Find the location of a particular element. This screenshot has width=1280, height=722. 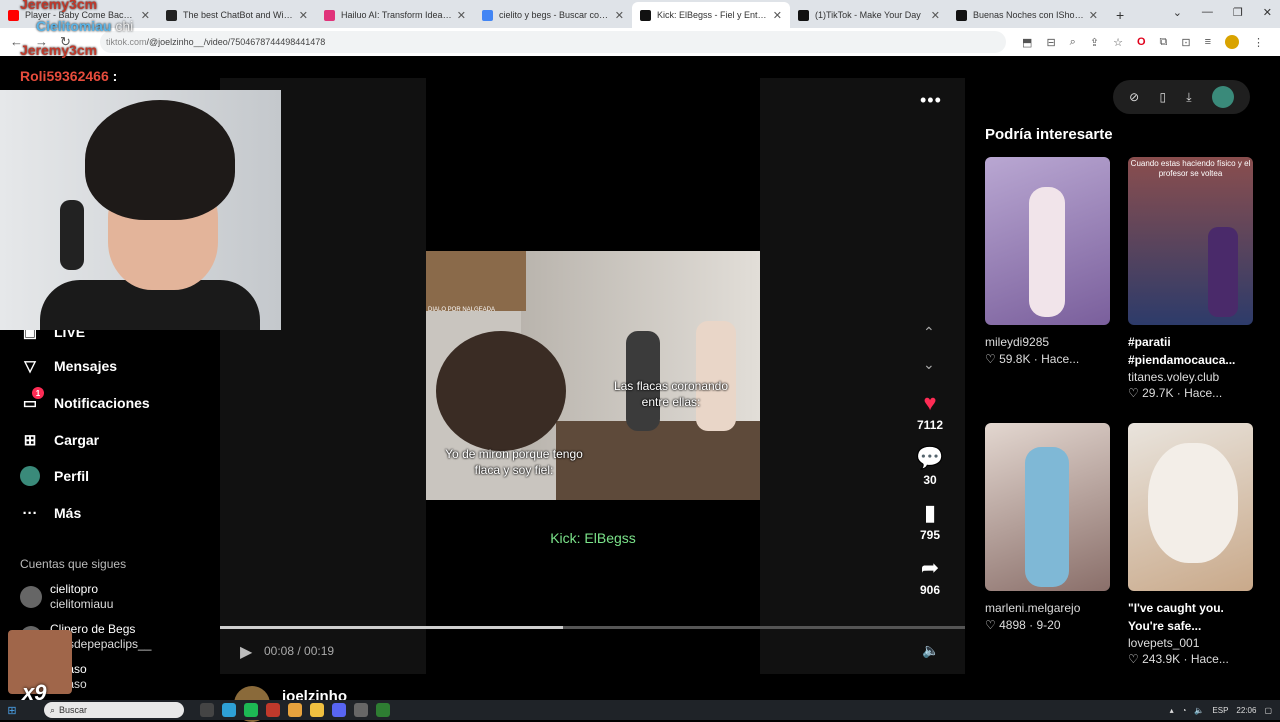

video-time: 00:08 / 00:19 is located at coordinates (299, 651).